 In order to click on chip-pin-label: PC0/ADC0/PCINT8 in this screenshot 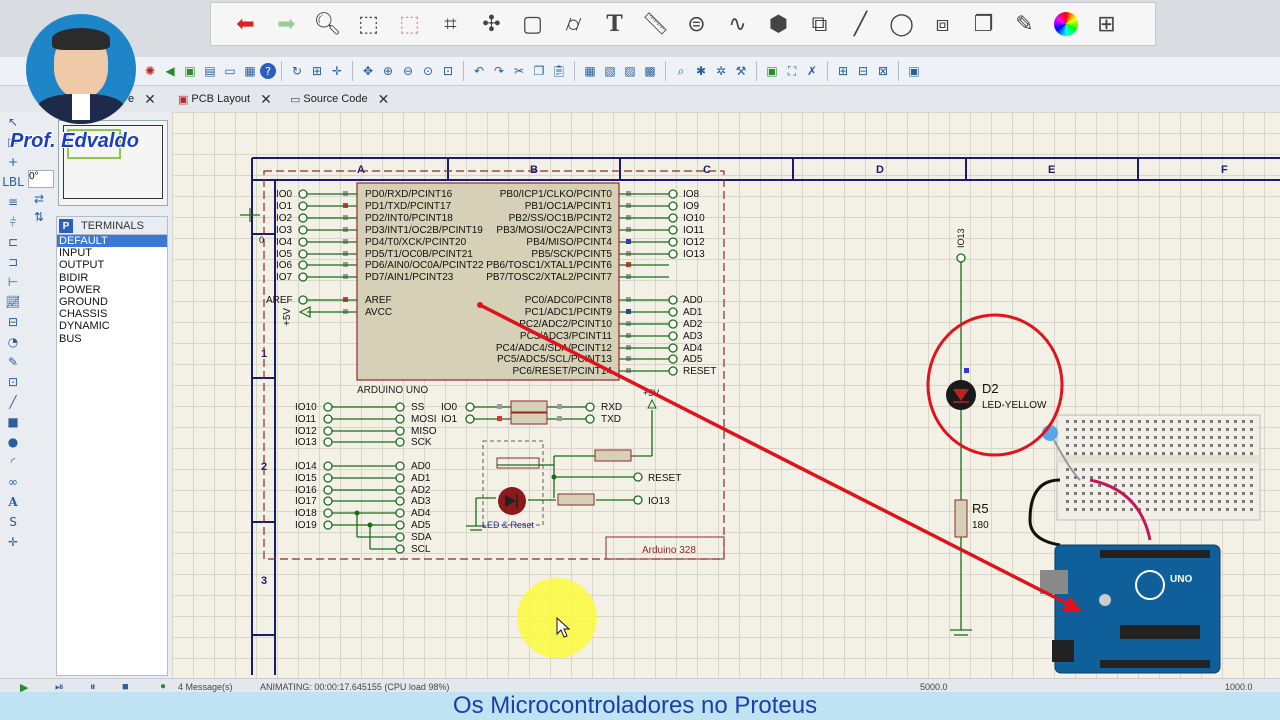, I will do `click(569, 300)`.